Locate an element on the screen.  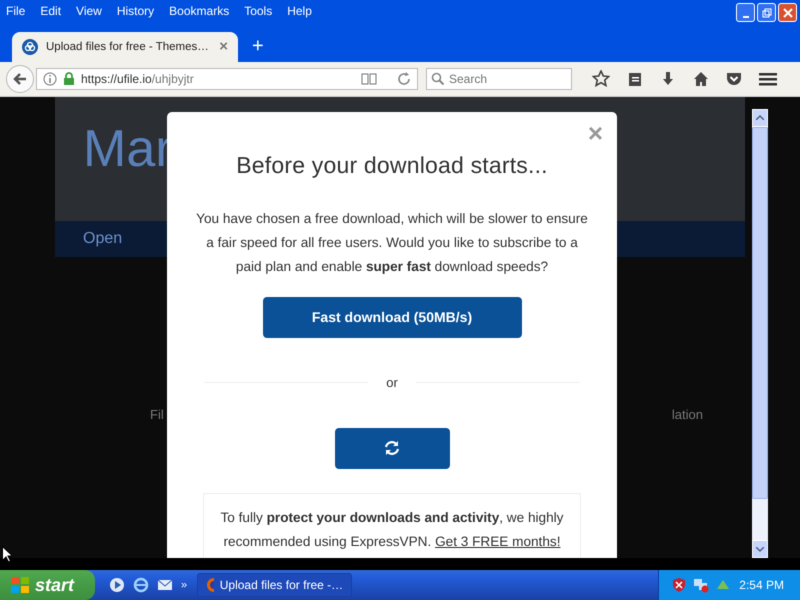
new-tab-button: + is located at coordinates (258, 46).